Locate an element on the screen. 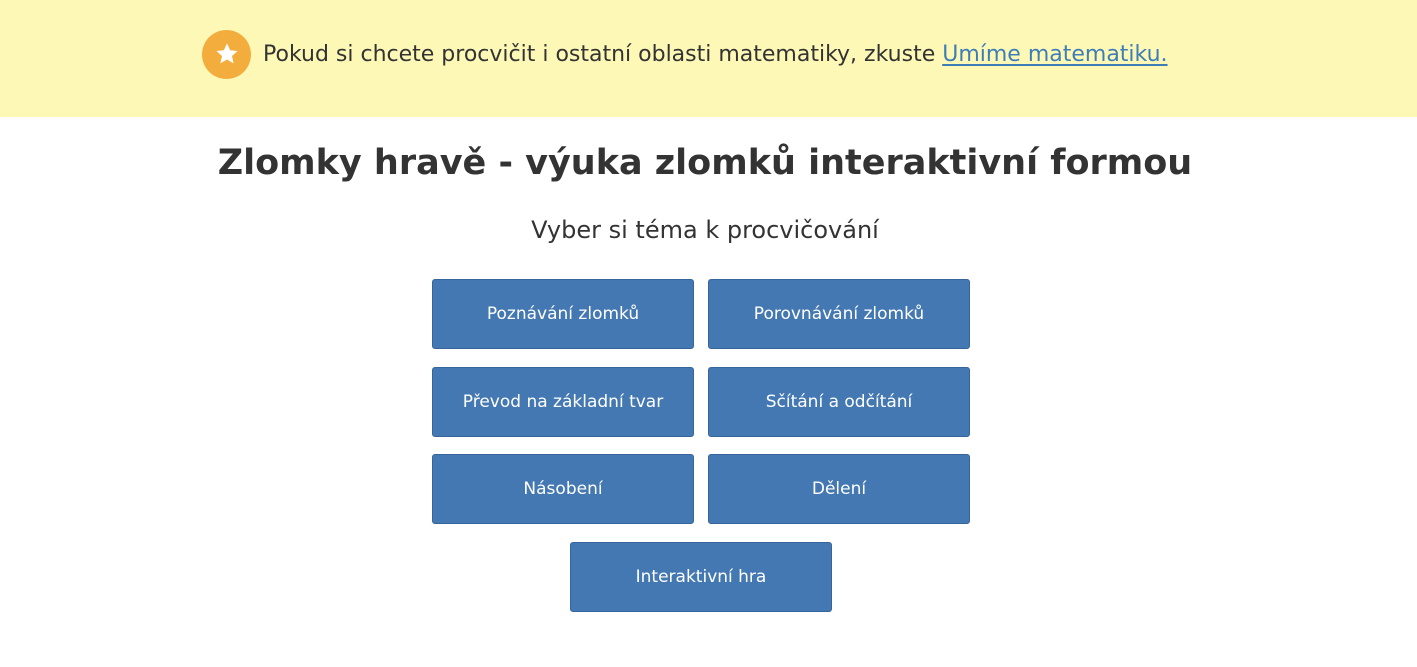 This screenshot has height=667, width=1417. topic-button-interaktivni-hra: Interaktivní hra is located at coordinates (701, 577).